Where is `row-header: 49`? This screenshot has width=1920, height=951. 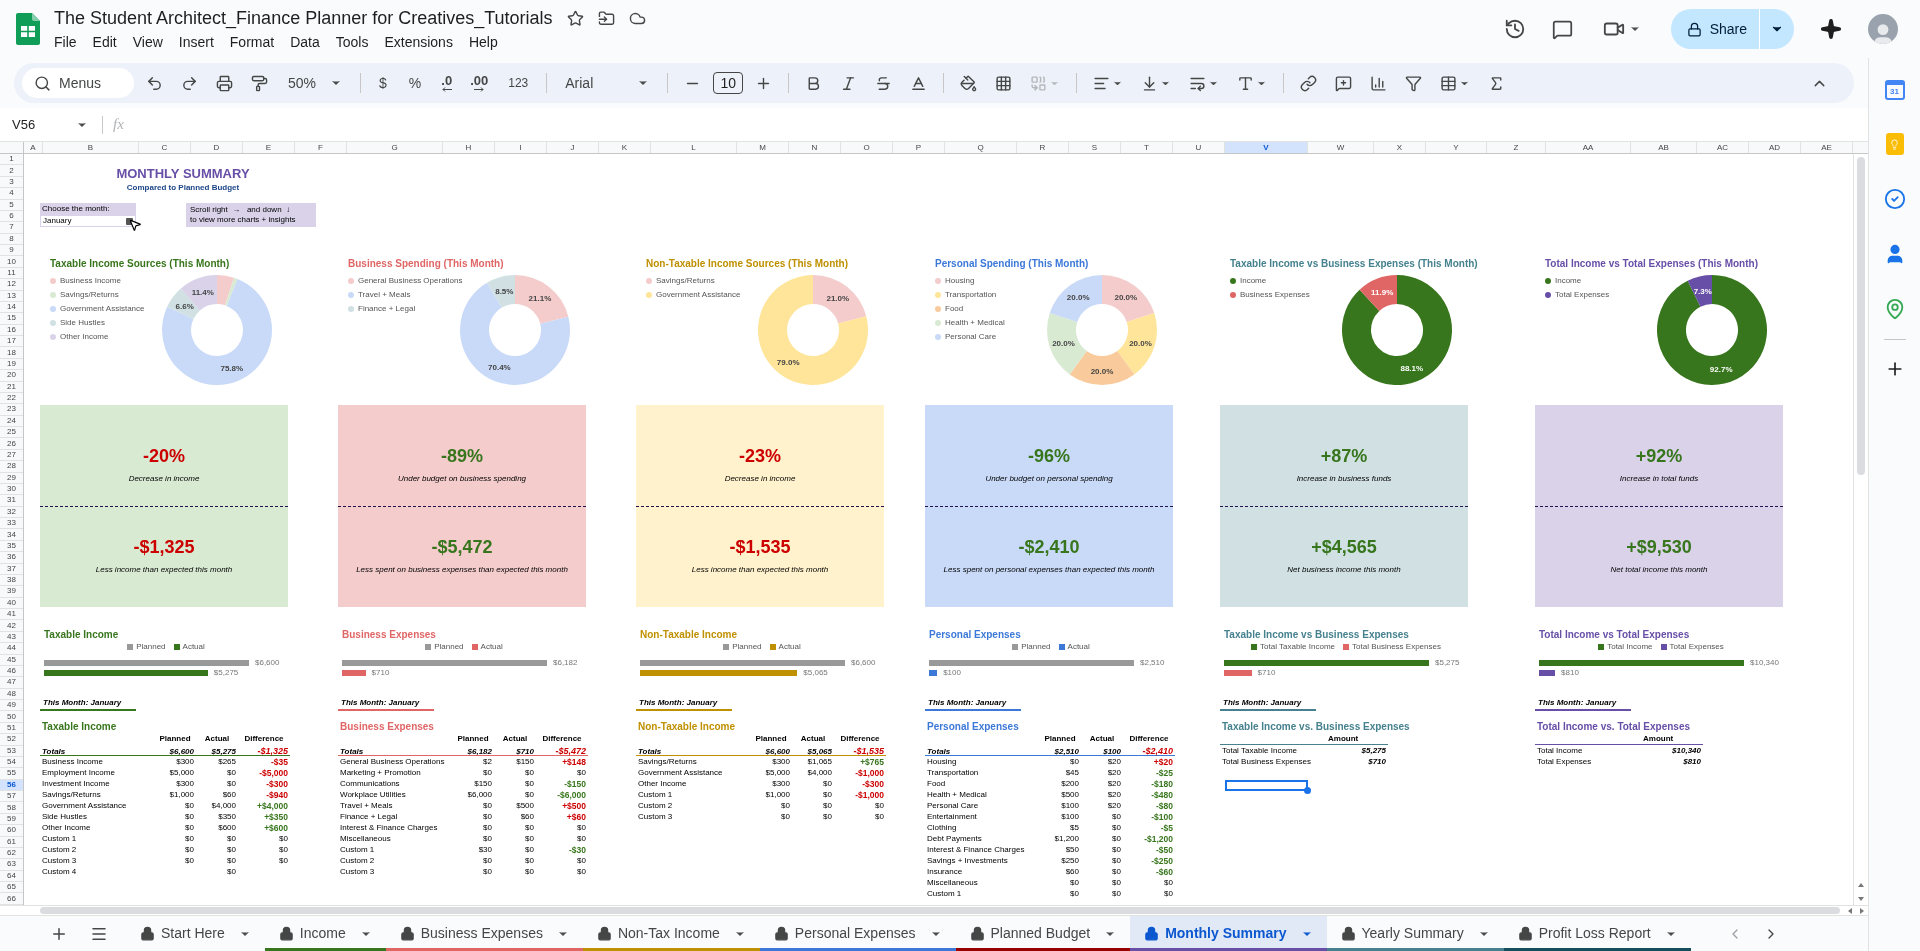
row-header: 49 is located at coordinates (11, 706).